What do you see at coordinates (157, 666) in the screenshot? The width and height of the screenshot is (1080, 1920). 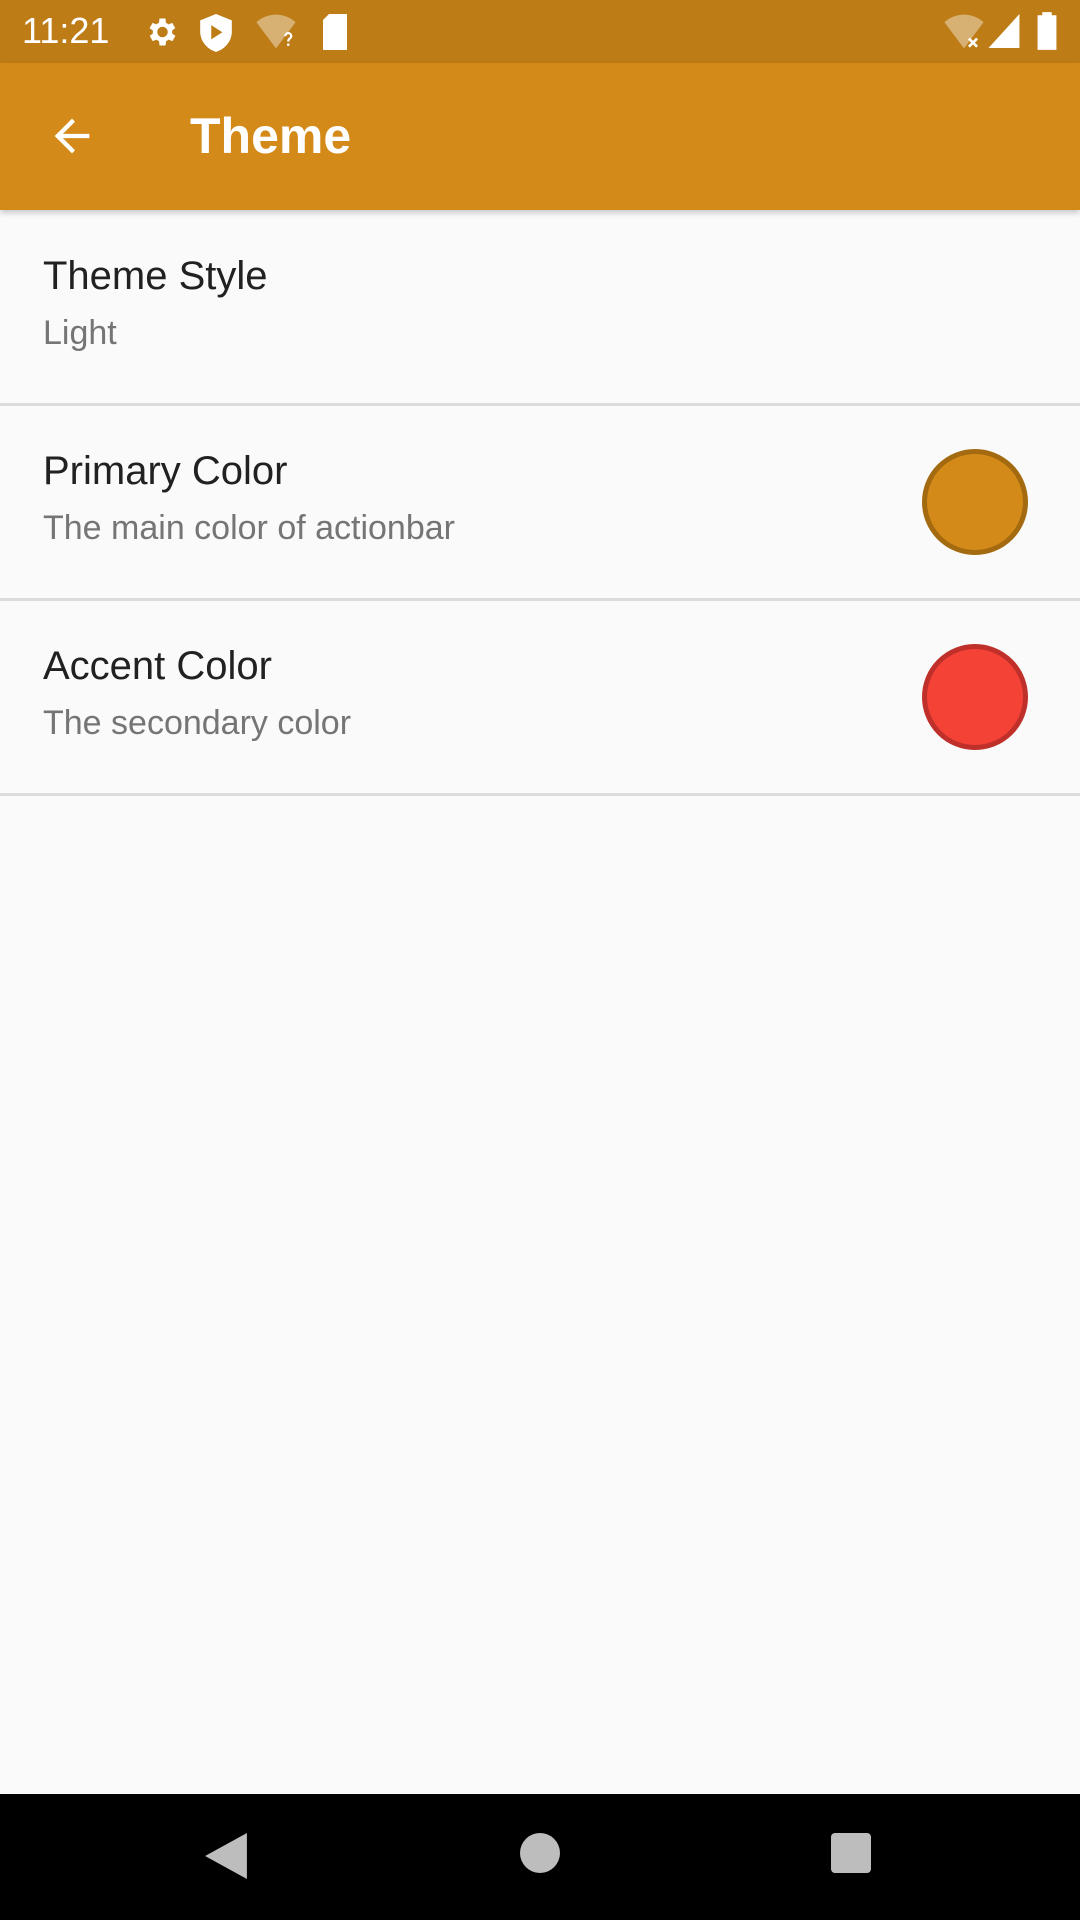 I see `setting-title: Accent Color` at bounding box center [157, 666].